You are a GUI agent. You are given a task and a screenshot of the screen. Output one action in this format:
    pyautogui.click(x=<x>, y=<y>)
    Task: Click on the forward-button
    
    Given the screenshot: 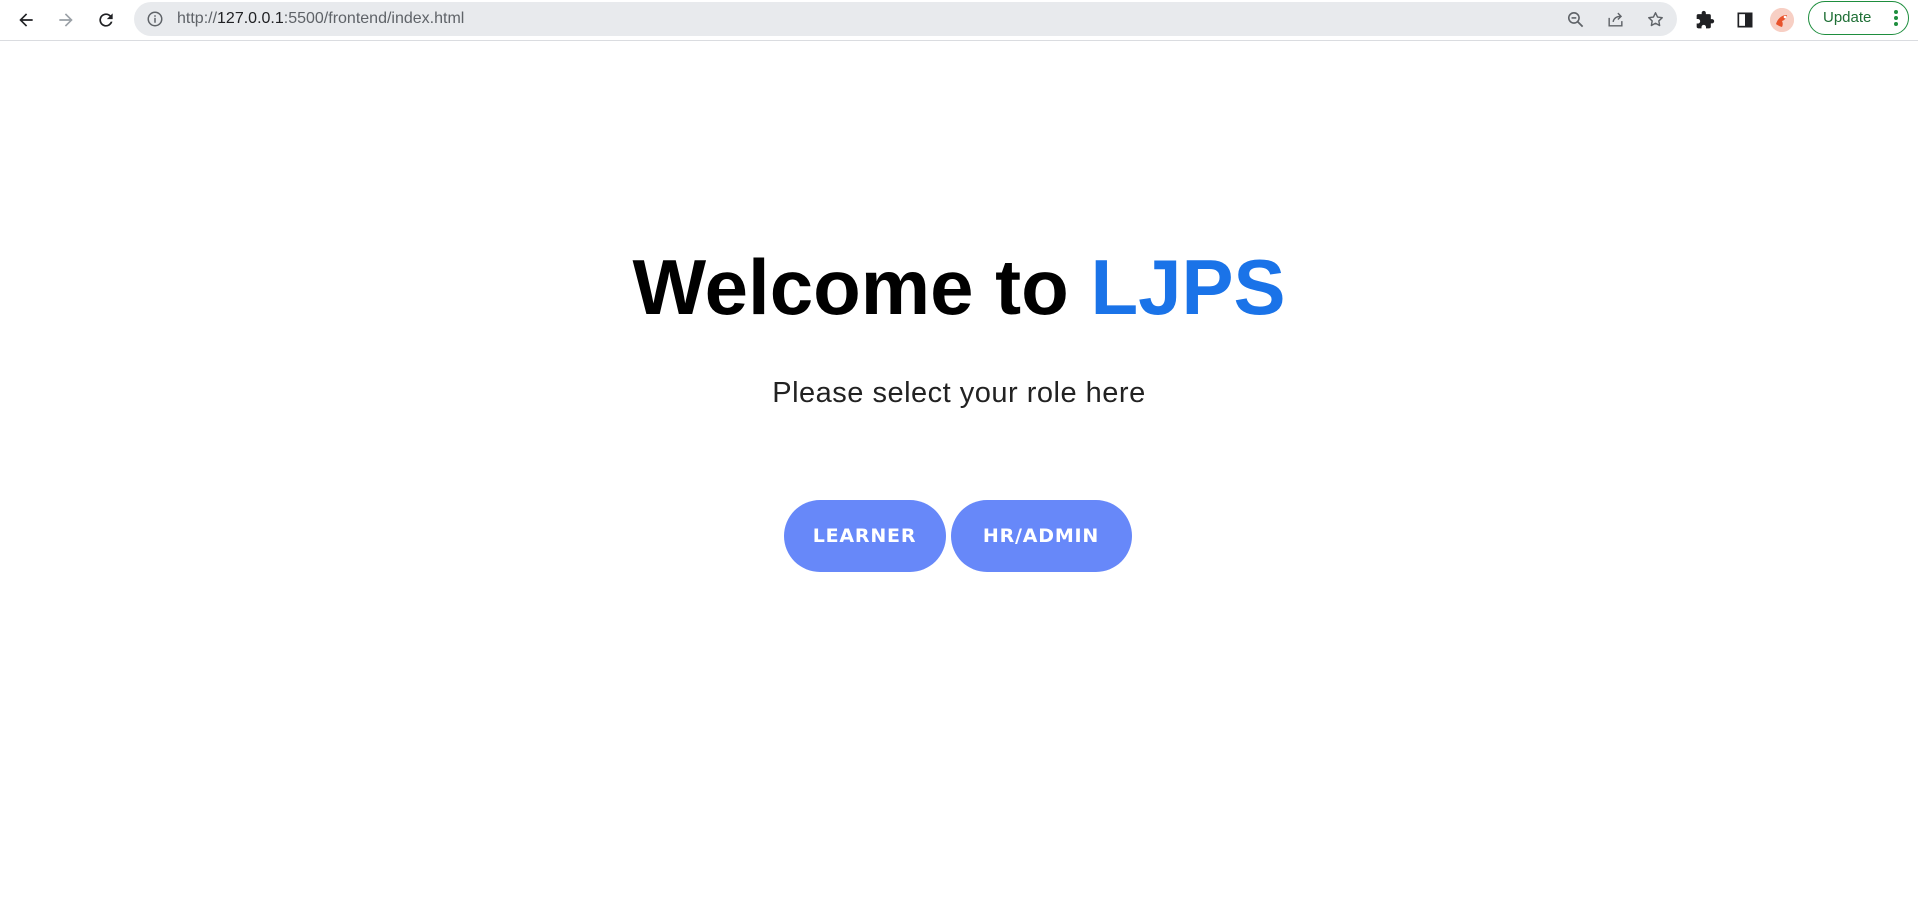 What is the action you would take?
    pyautogui.click(x=66, y=20)
    